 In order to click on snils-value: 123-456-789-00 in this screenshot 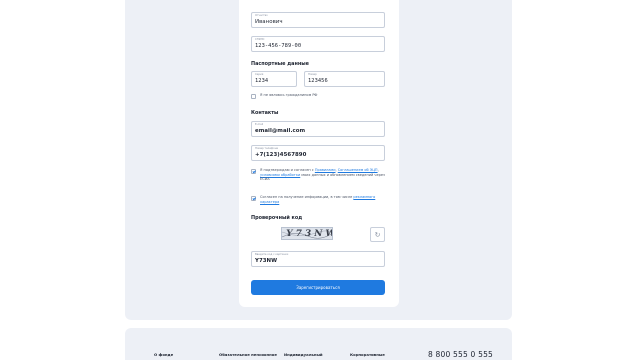, I will do `click(278, 45)`.